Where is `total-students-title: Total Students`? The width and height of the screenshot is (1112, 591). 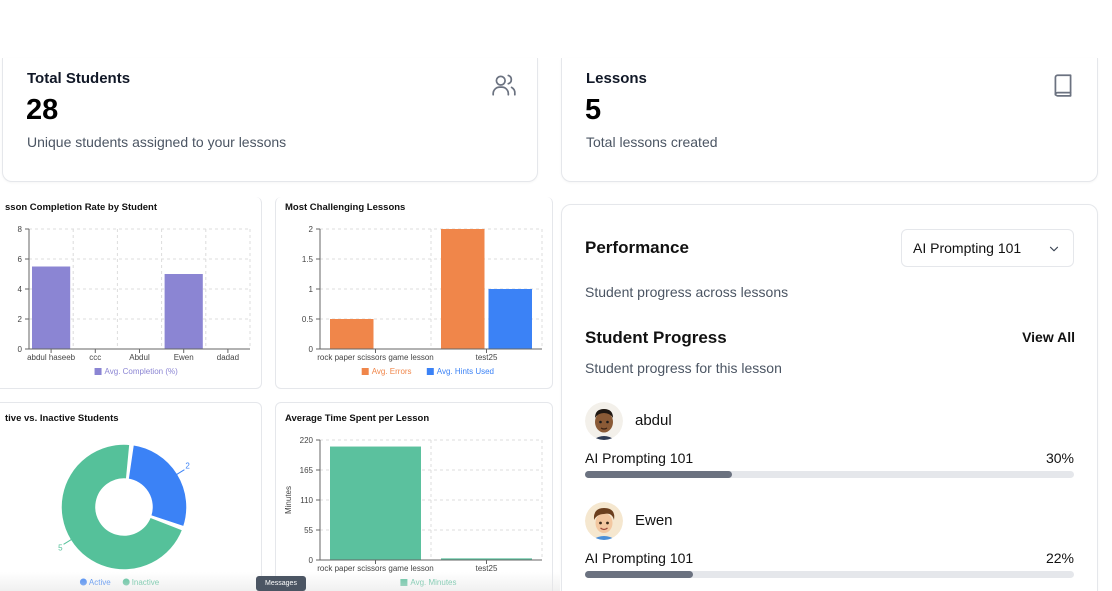 total-students-title: Total Students is located at coordinates (79, 78).